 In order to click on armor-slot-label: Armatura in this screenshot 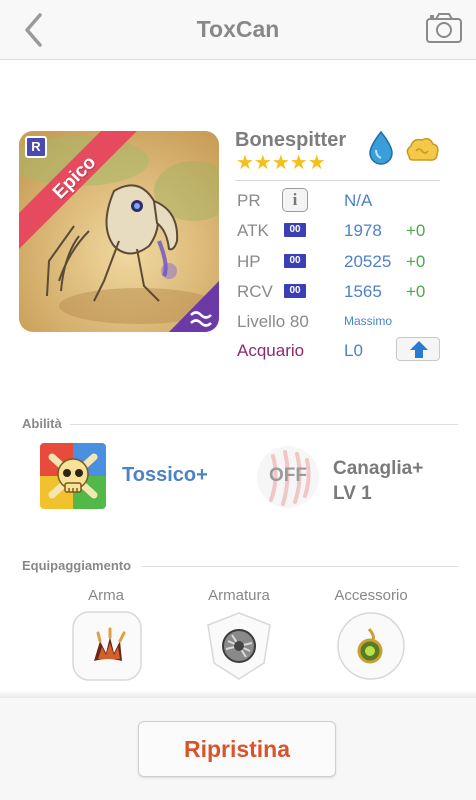, I will do `click(239, 595)`.